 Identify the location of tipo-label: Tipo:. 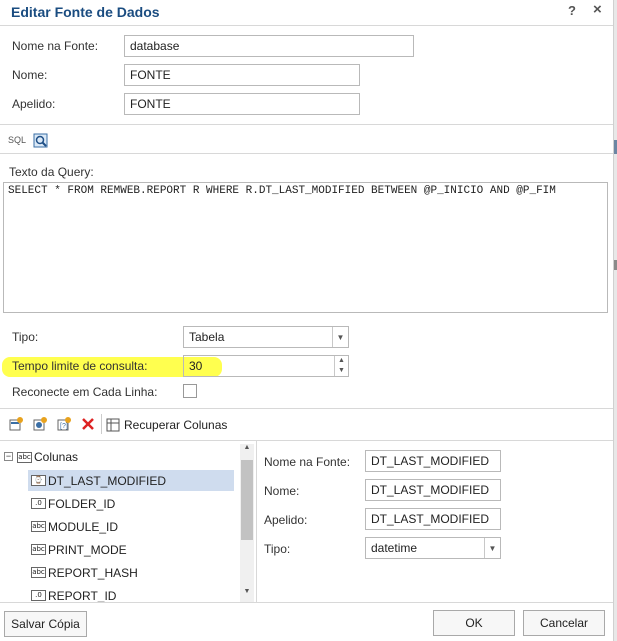
(25, 337).